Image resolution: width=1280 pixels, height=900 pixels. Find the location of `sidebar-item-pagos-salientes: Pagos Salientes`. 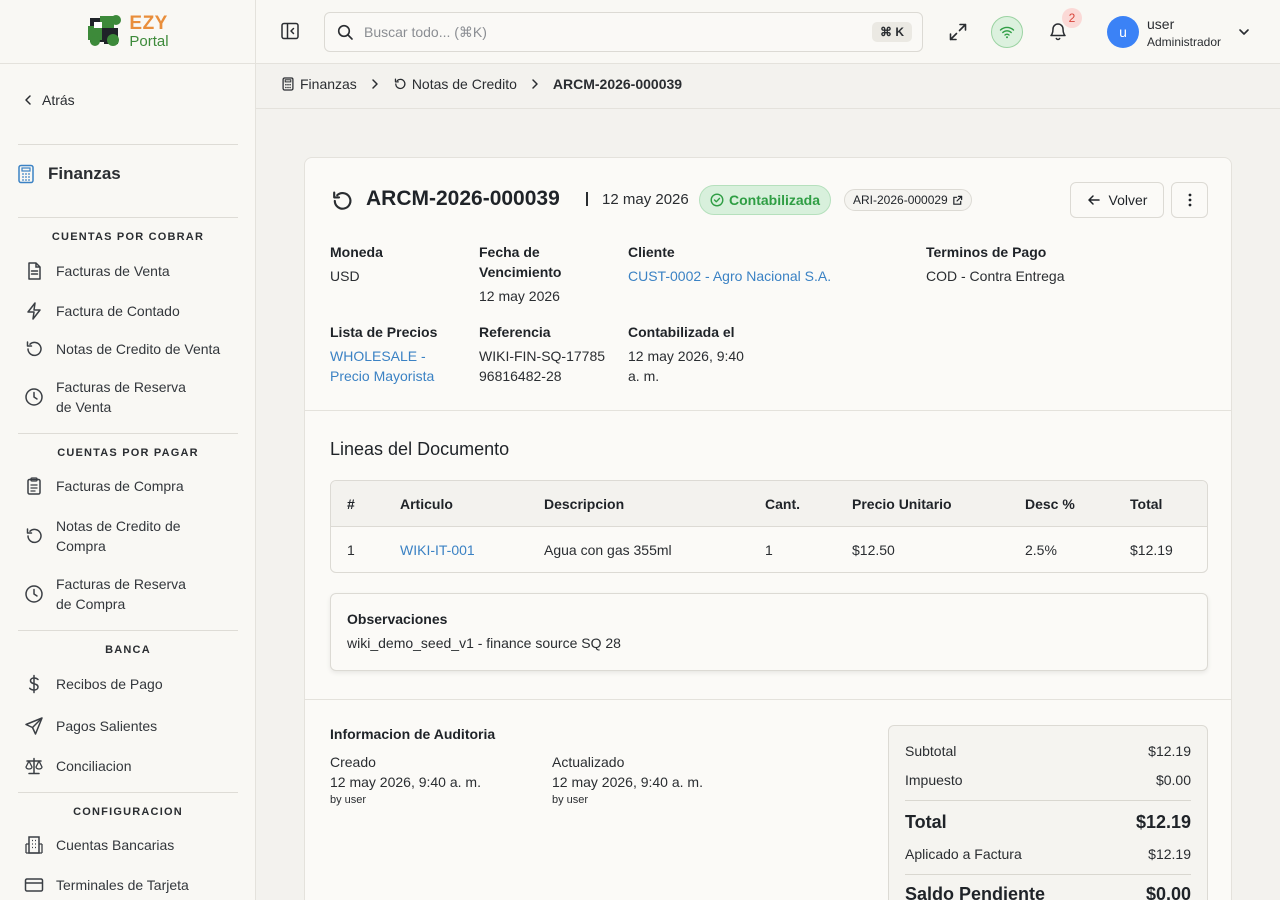

sidebar-item-pagos-salientes: Pagos Salientes is located at coordinates (130, 726).